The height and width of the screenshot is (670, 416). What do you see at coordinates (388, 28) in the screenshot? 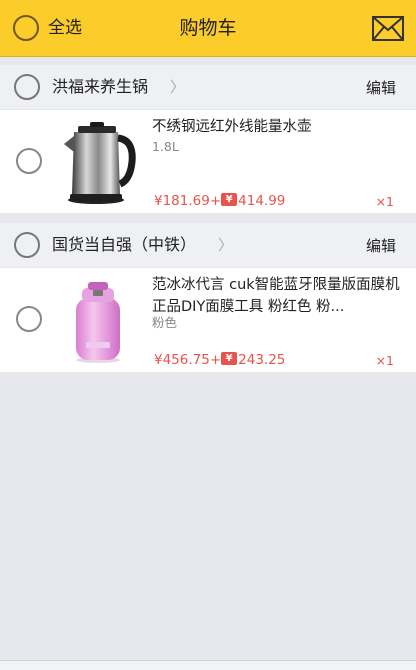
I see `envelope-icon` at bounding box center [388, 28].